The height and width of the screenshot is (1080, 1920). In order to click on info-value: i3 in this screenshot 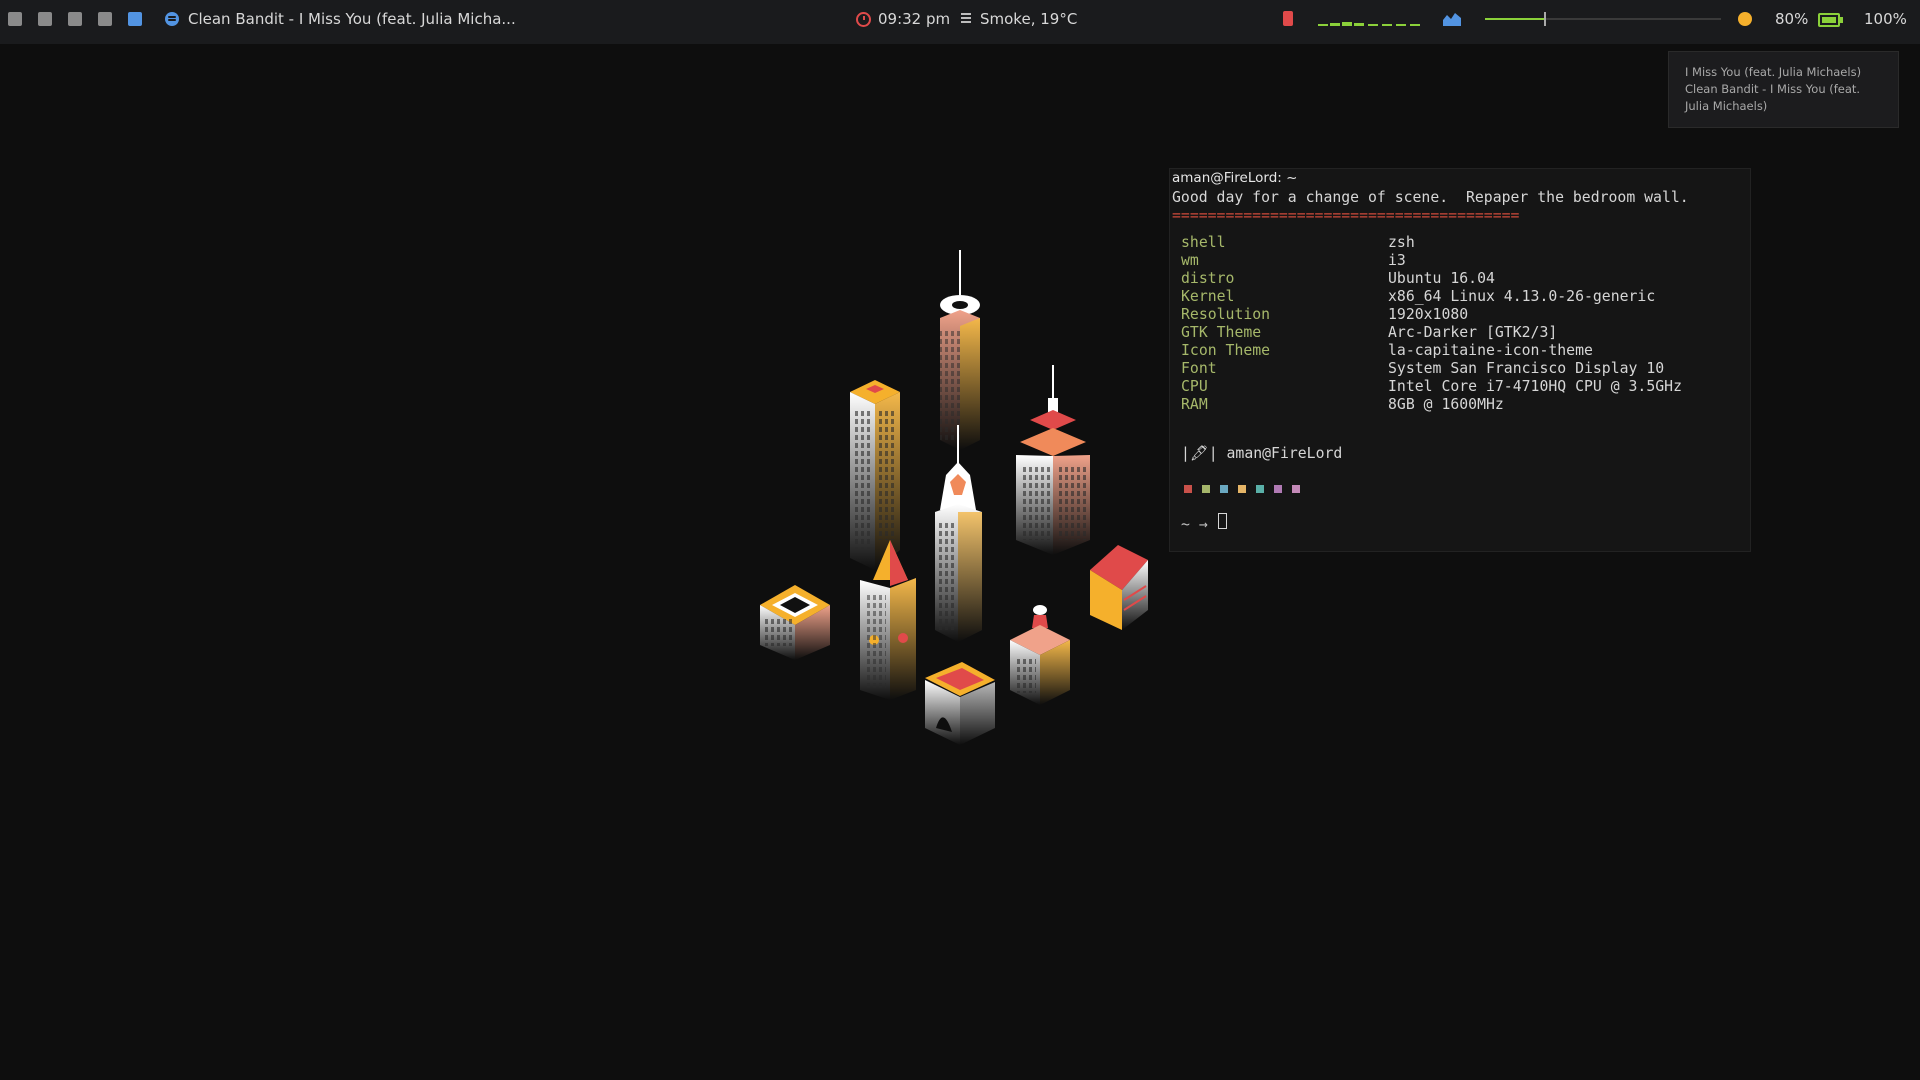, I will do `click(1397, 260)`.